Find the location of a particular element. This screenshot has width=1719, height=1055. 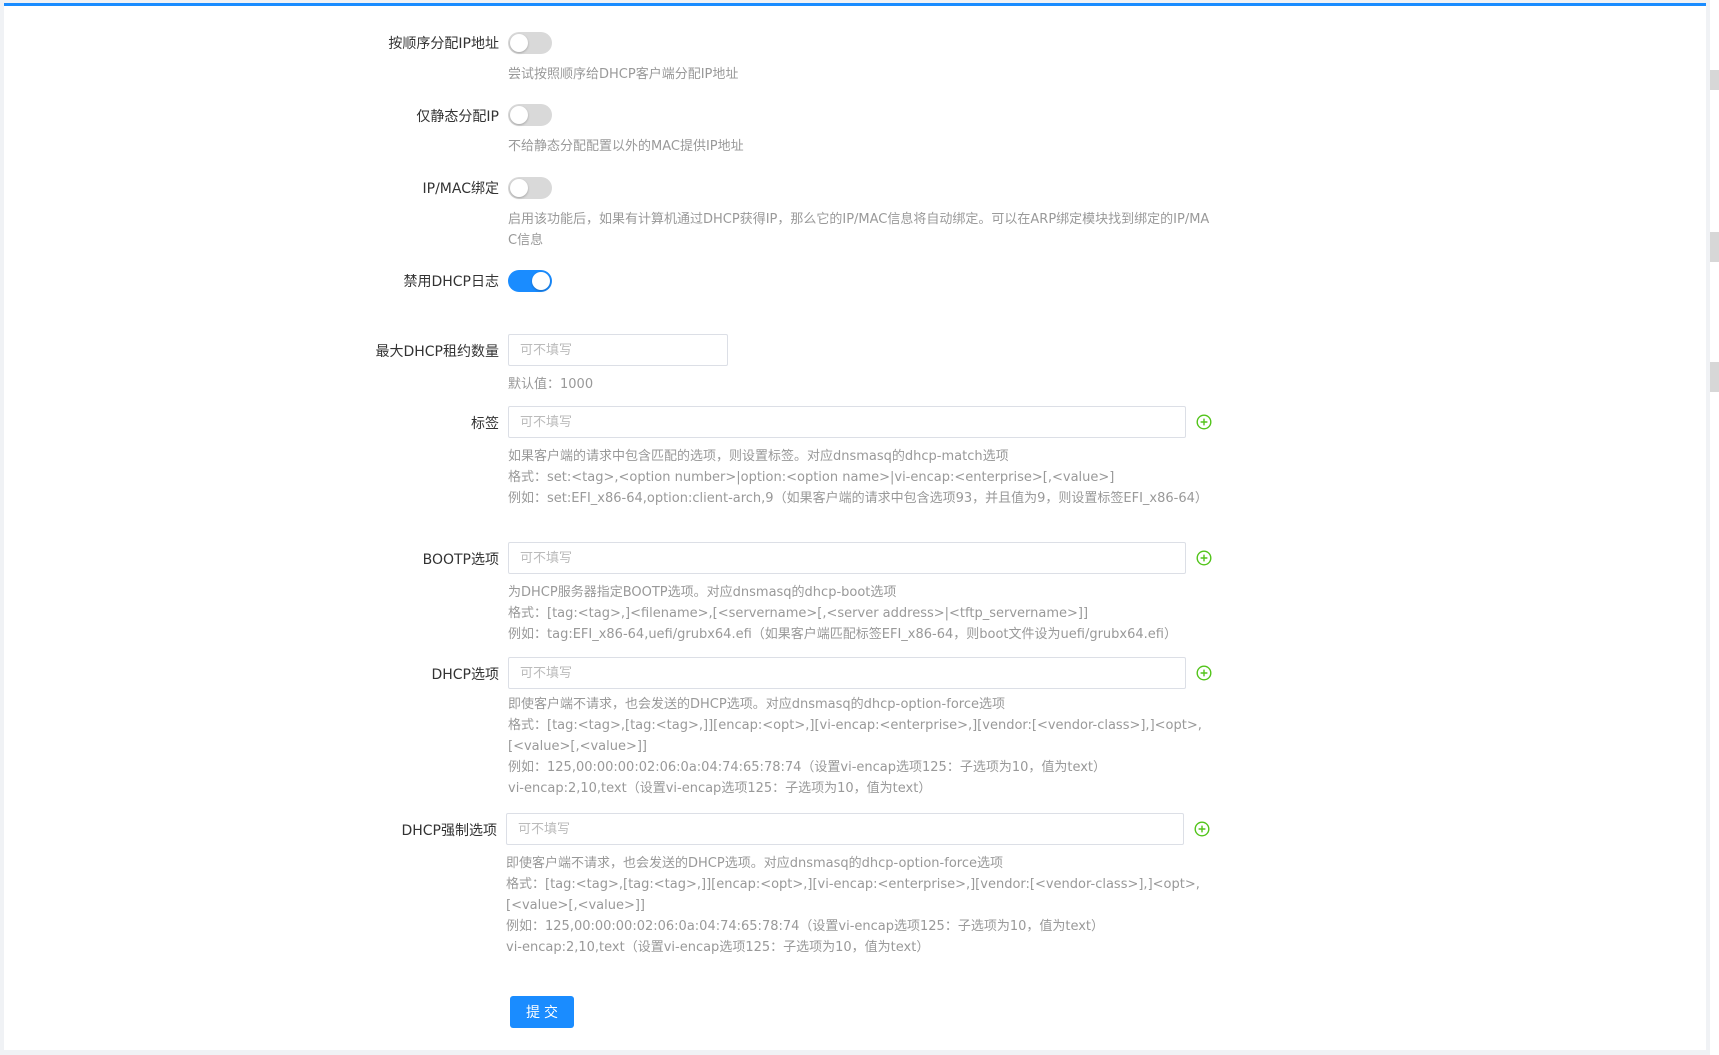

bootp-input is located at coordinates (847, 558).